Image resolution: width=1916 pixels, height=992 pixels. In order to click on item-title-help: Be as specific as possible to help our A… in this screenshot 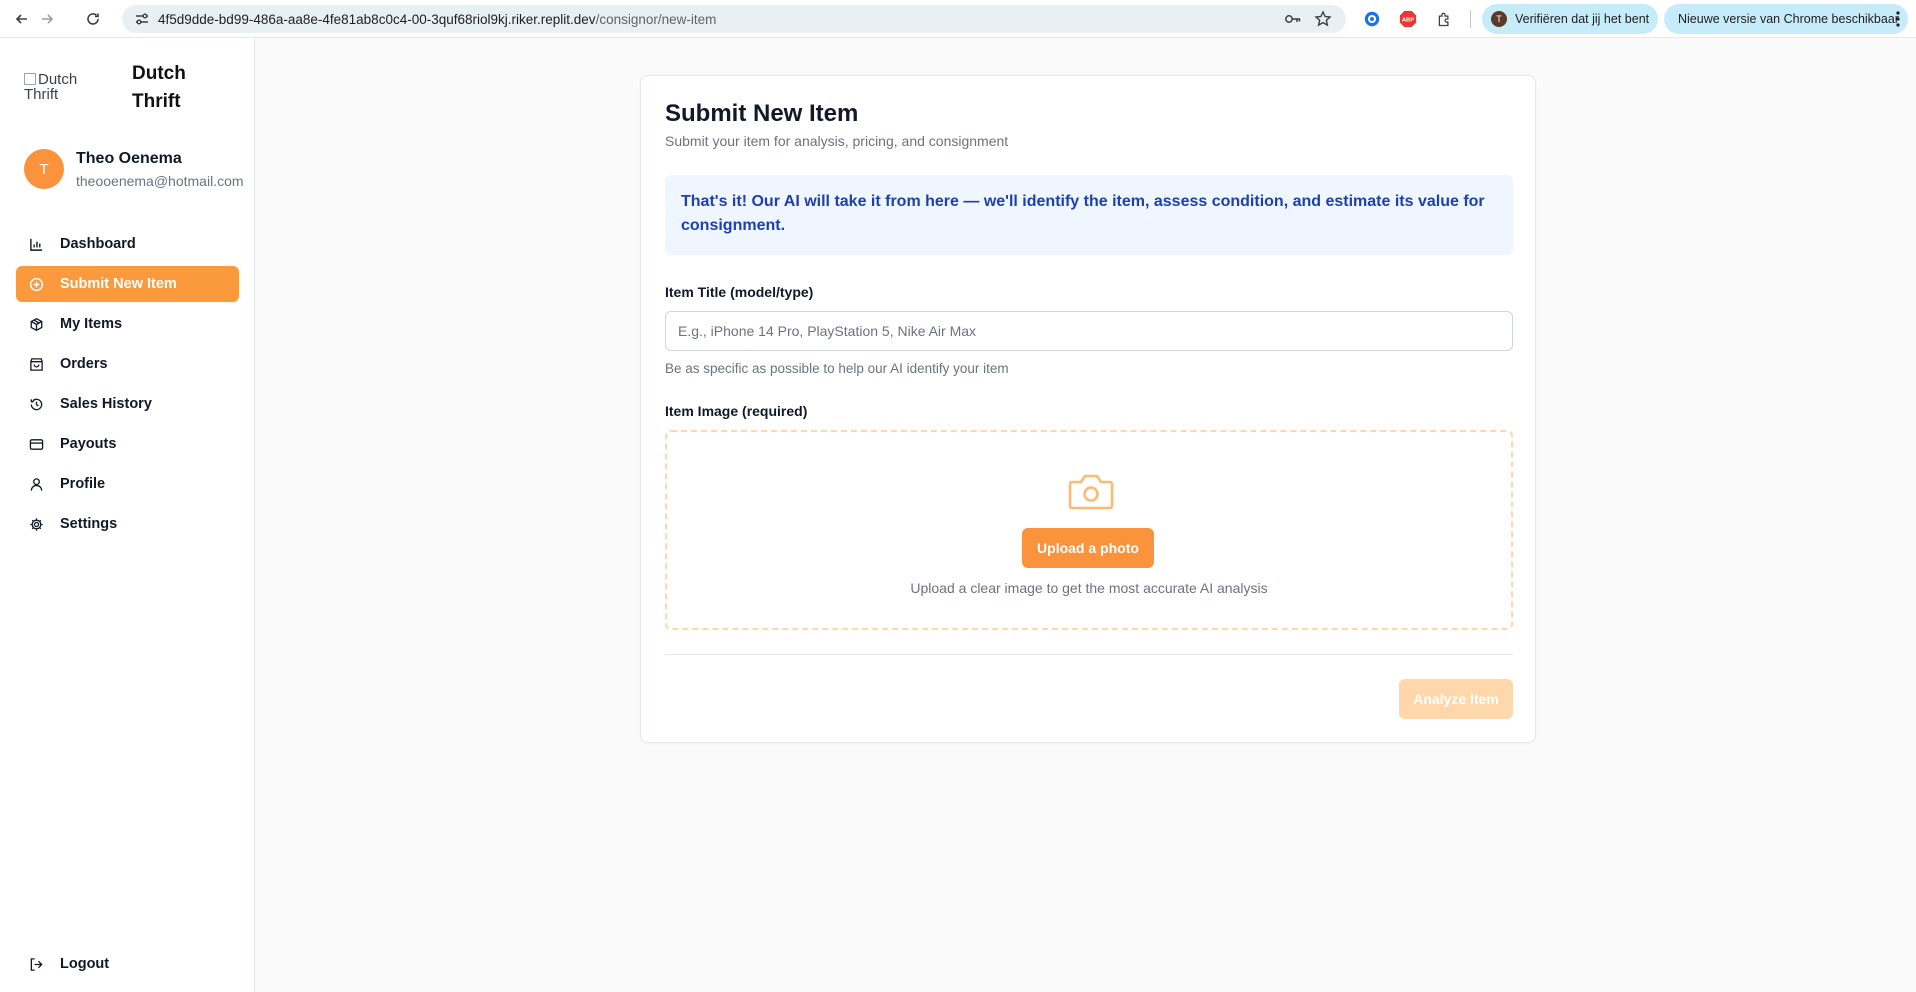, I will do `click(837, 368)`.